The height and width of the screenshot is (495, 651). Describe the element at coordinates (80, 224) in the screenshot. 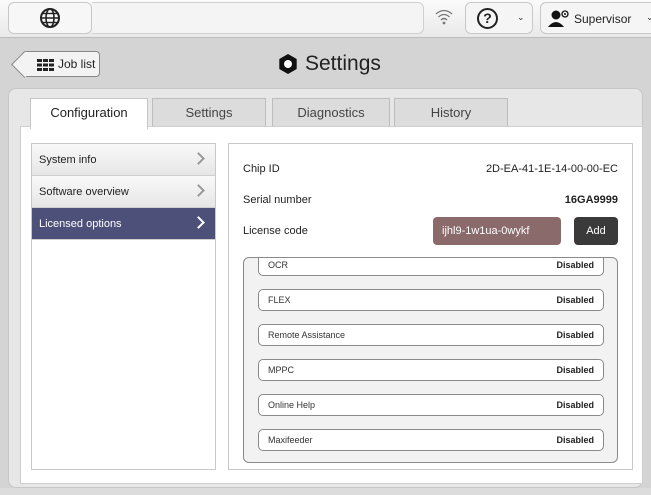

I see `sidebar-item-label: Licensed options` at that location.